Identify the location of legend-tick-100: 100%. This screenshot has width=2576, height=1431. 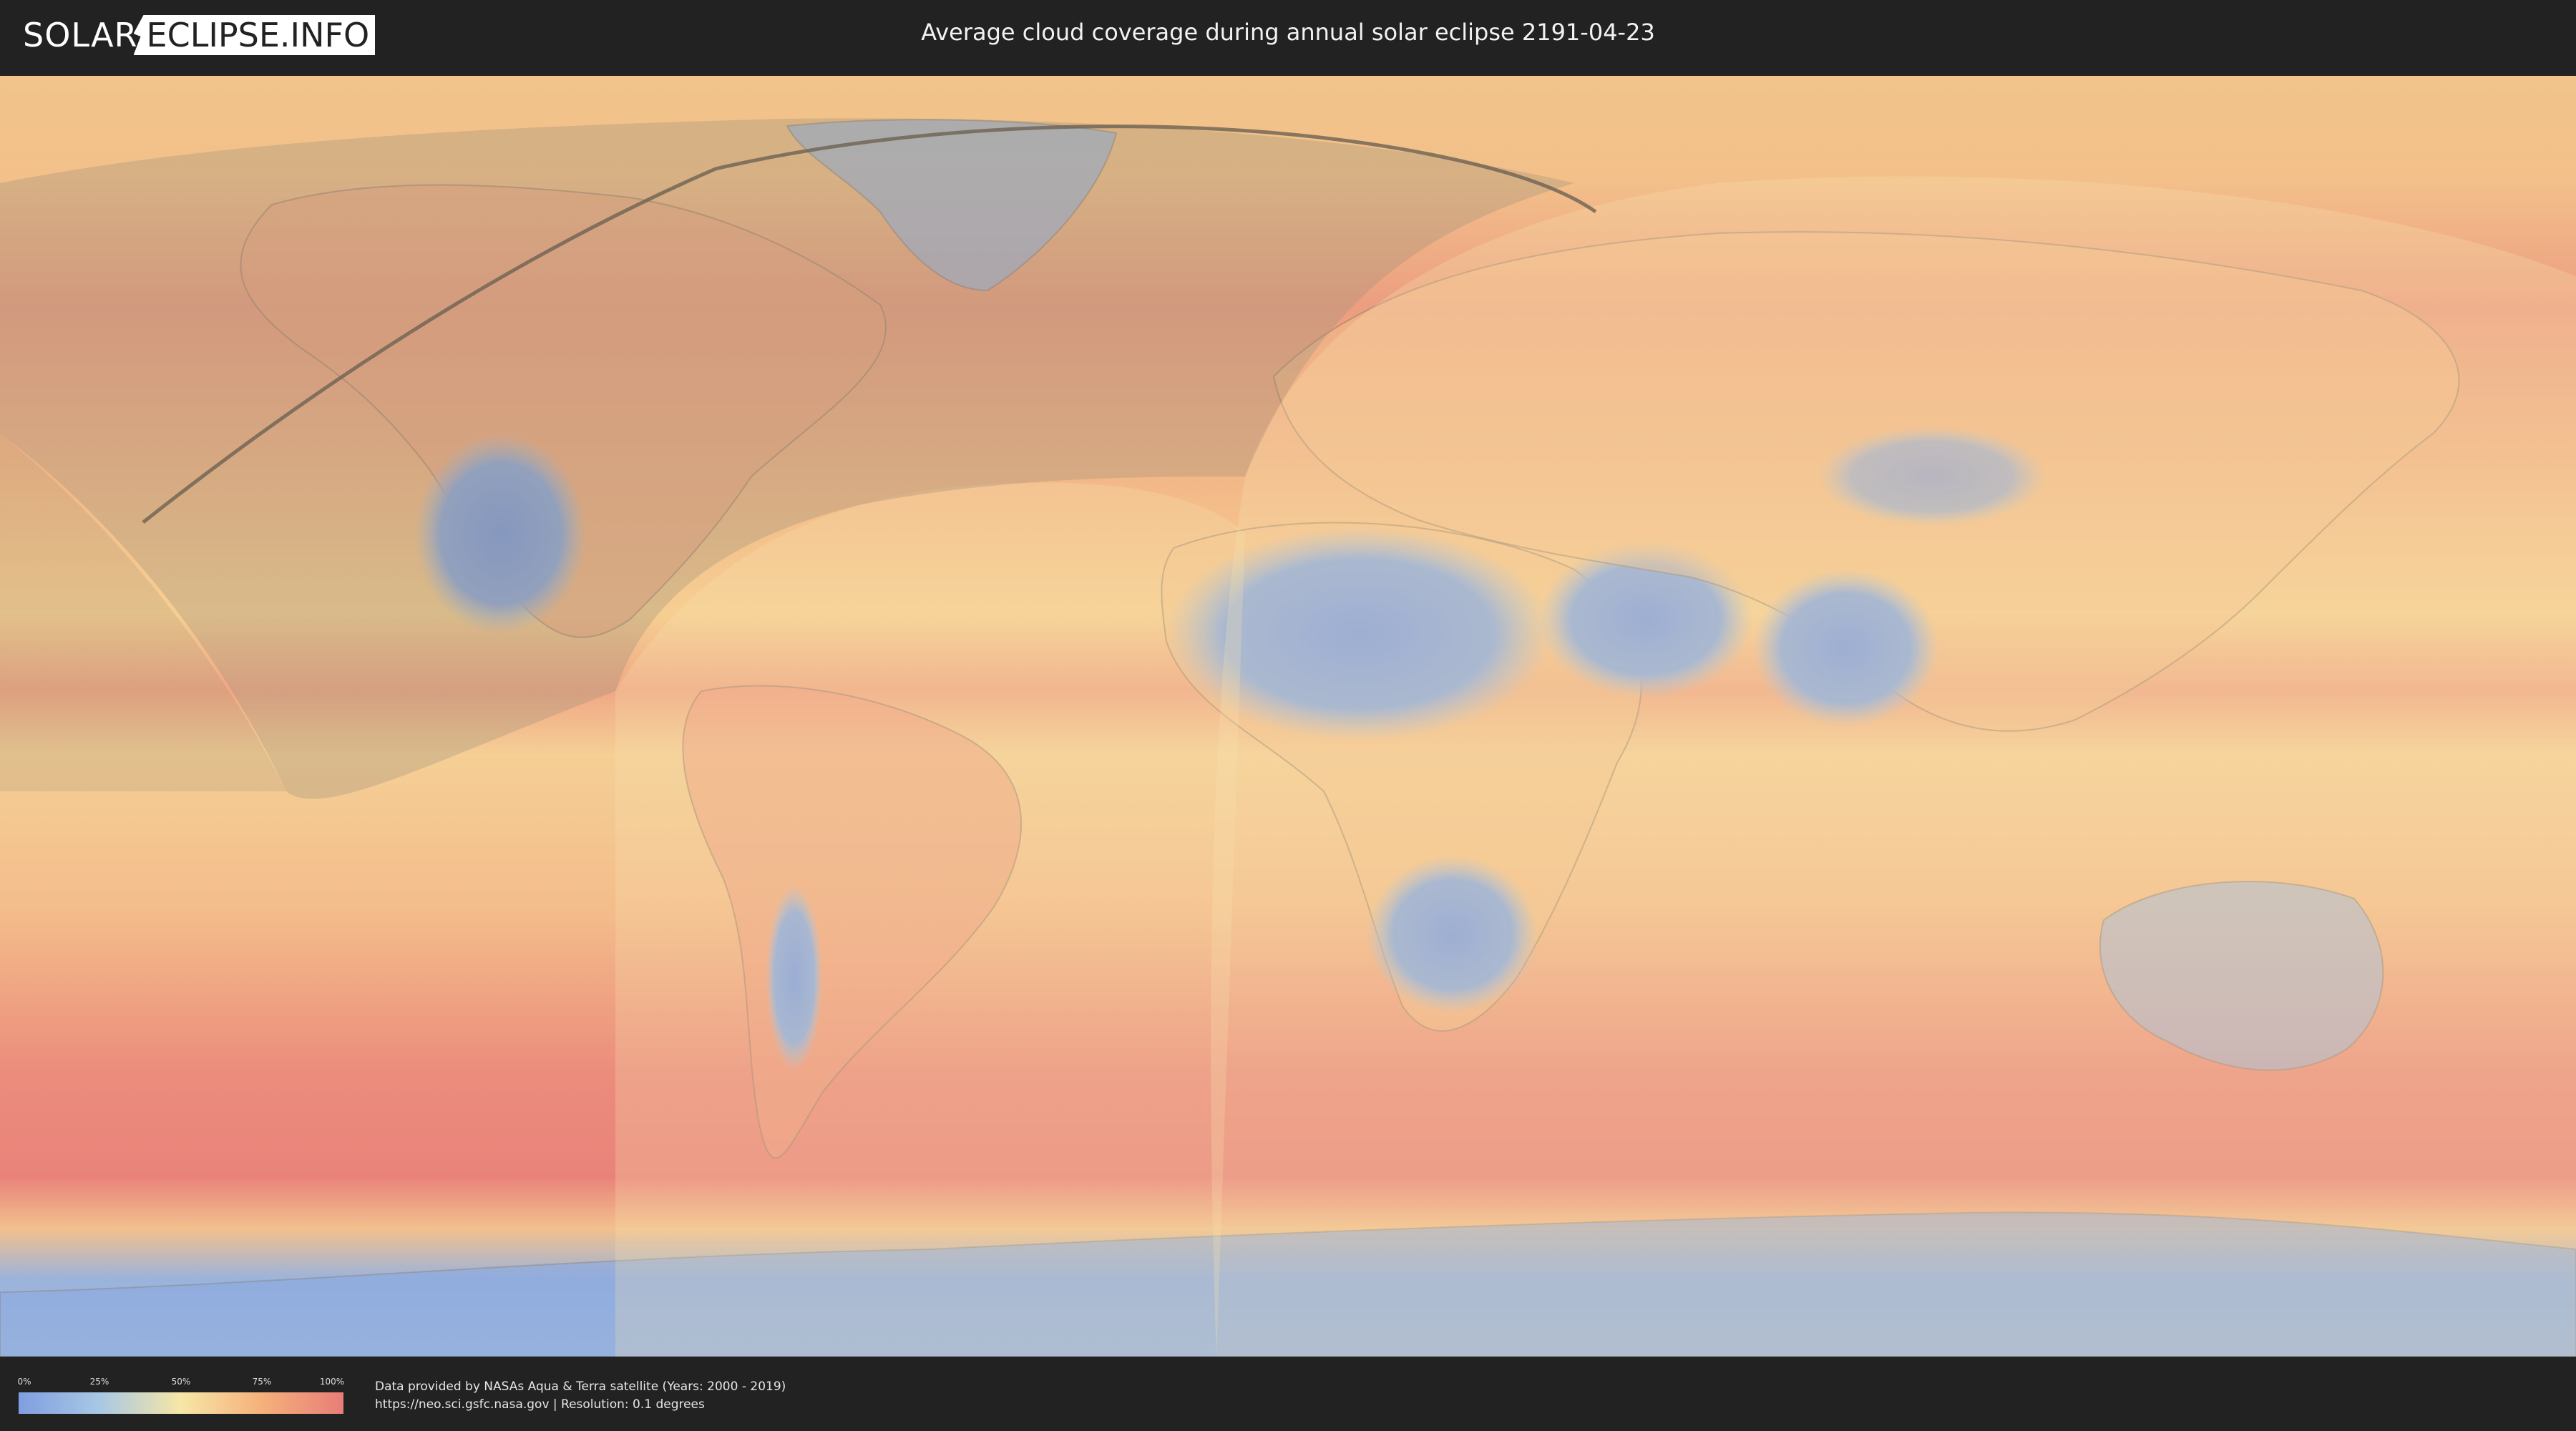
(332, 1382).